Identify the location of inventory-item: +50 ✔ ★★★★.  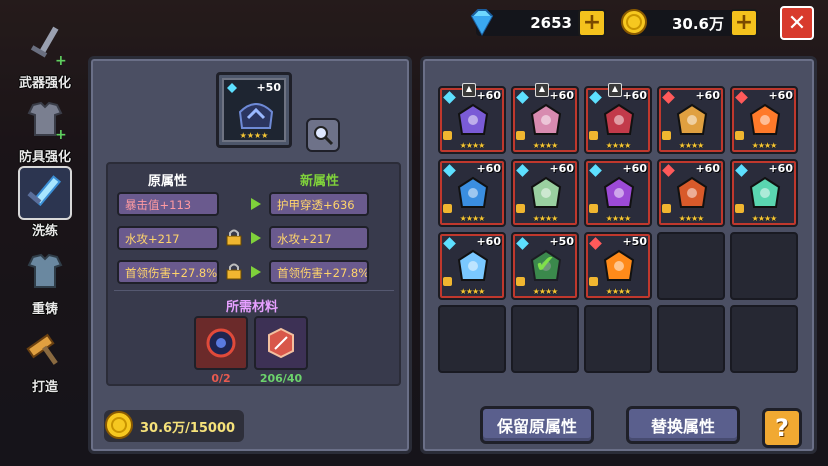
(545, 266).